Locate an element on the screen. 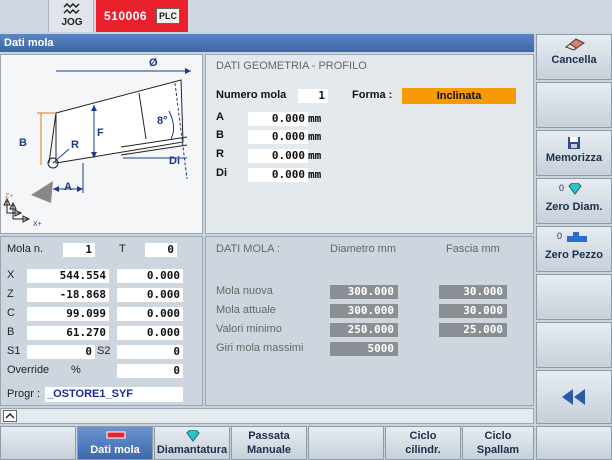 Image resolution: width=612 pixels, height=460 pixels. diamantatura-label: Diamantatura is located at coordinates (192, 450).